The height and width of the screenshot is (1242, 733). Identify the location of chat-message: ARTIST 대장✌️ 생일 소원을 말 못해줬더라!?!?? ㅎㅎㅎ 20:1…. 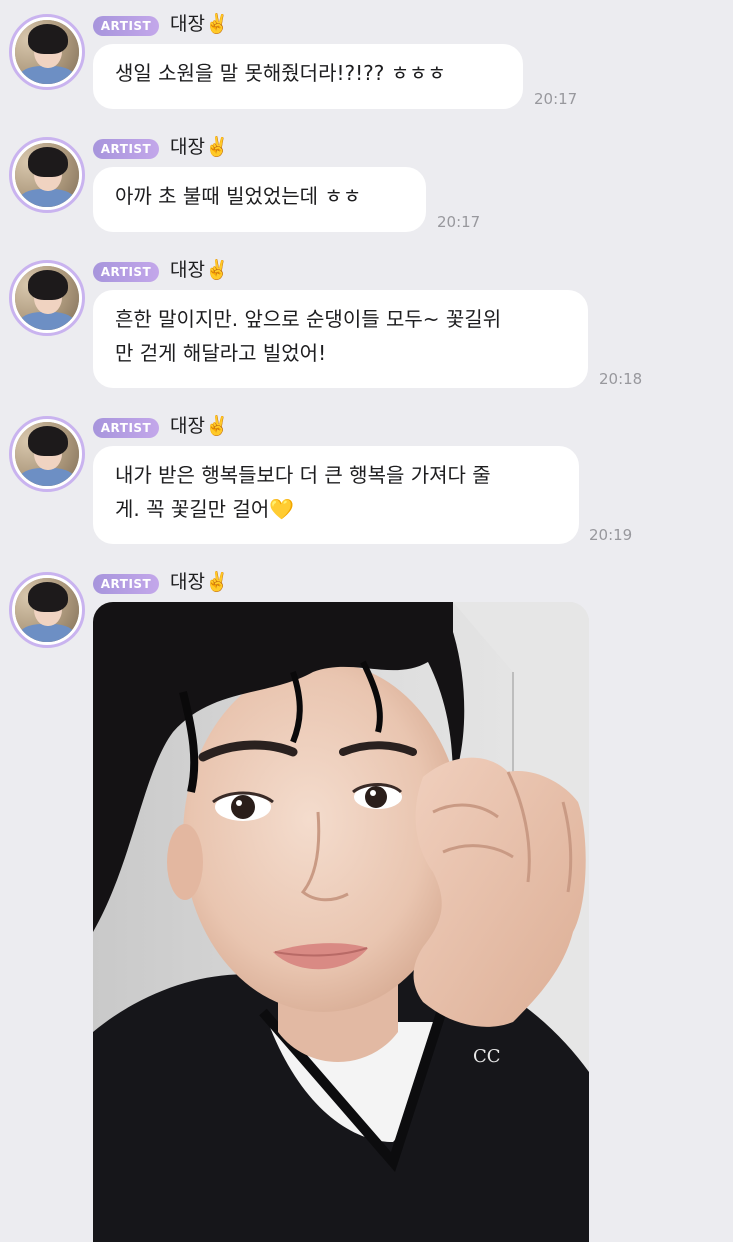
(366, 60).